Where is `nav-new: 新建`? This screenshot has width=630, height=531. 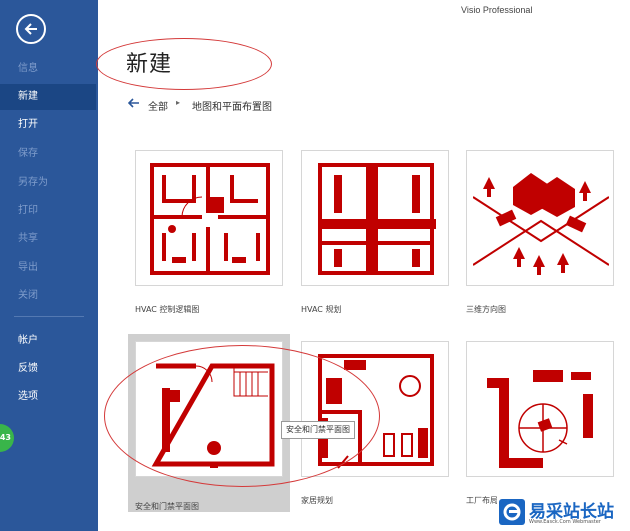 nav-new: 新建 is located at coordinates (48, 97).